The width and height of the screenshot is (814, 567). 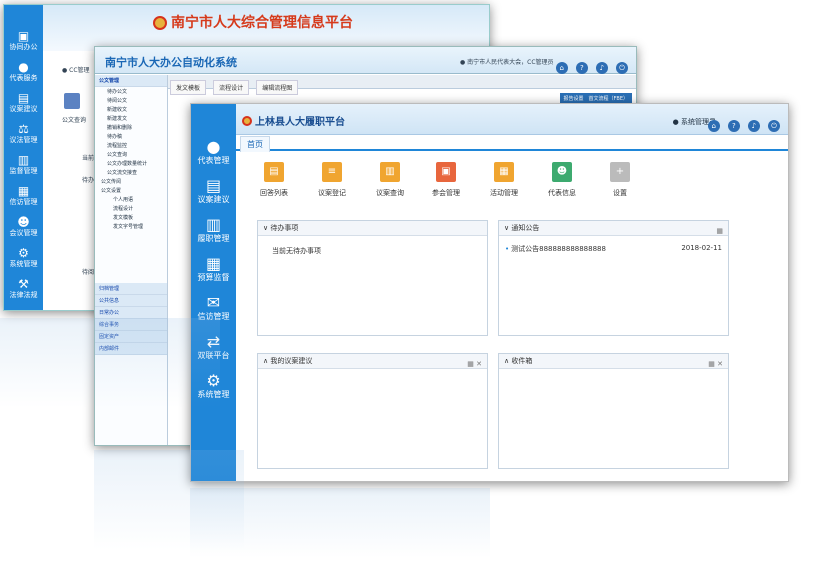 I want to click on tree-group: 公共信息, so click(x=131, y=301).